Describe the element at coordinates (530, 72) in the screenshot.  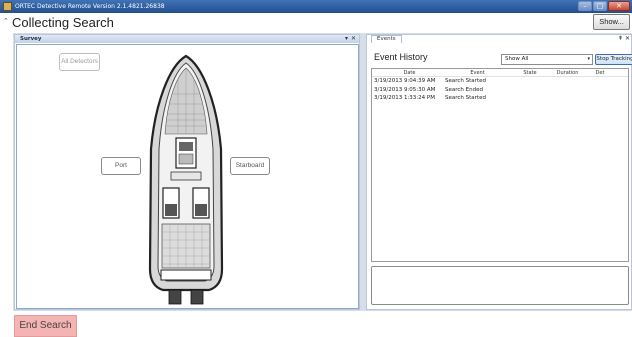
I see `column-header-state: State` at that location.